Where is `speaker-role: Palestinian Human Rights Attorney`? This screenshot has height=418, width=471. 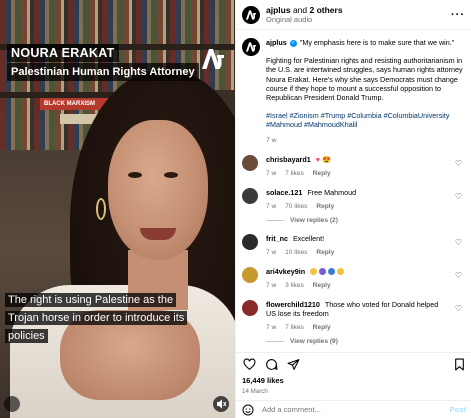
speaker-role: Palestinian Human Rights Attorney is located at coordinates (103, 72).